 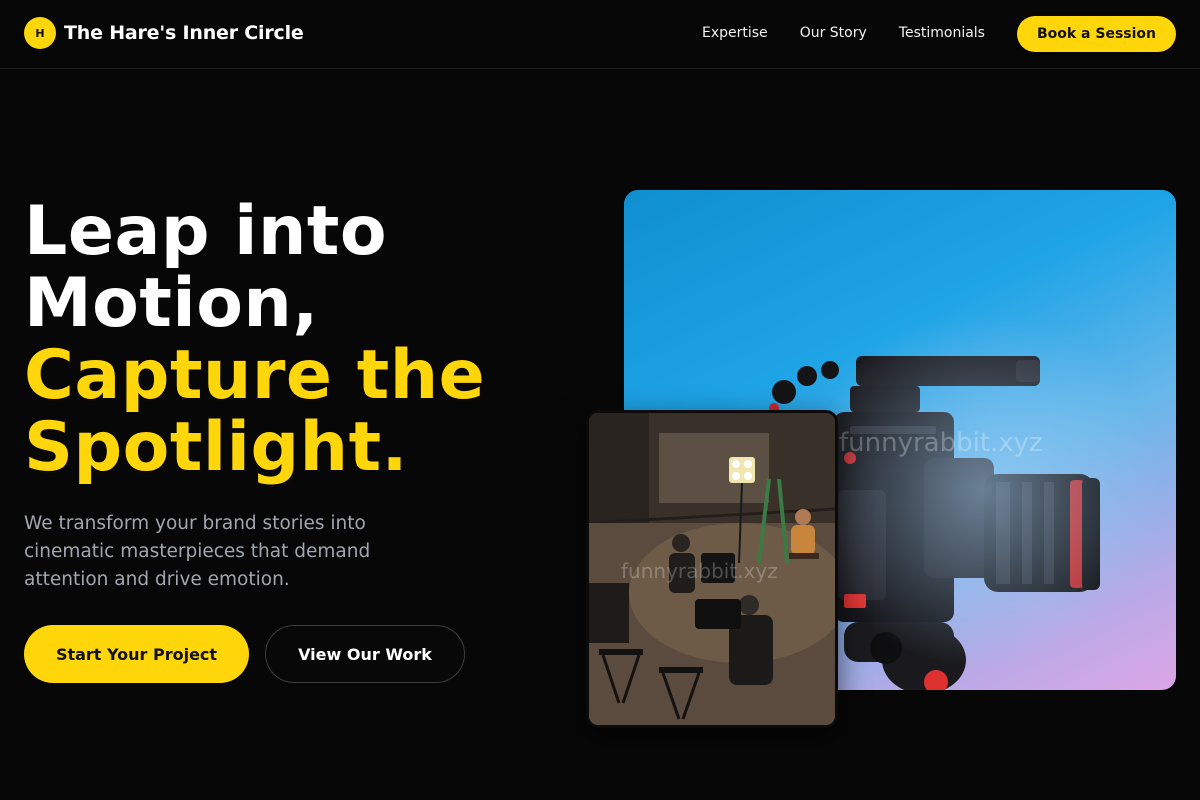 I want to click on nav-item-testimonials: Testimonials, so click(x=942, y=33).